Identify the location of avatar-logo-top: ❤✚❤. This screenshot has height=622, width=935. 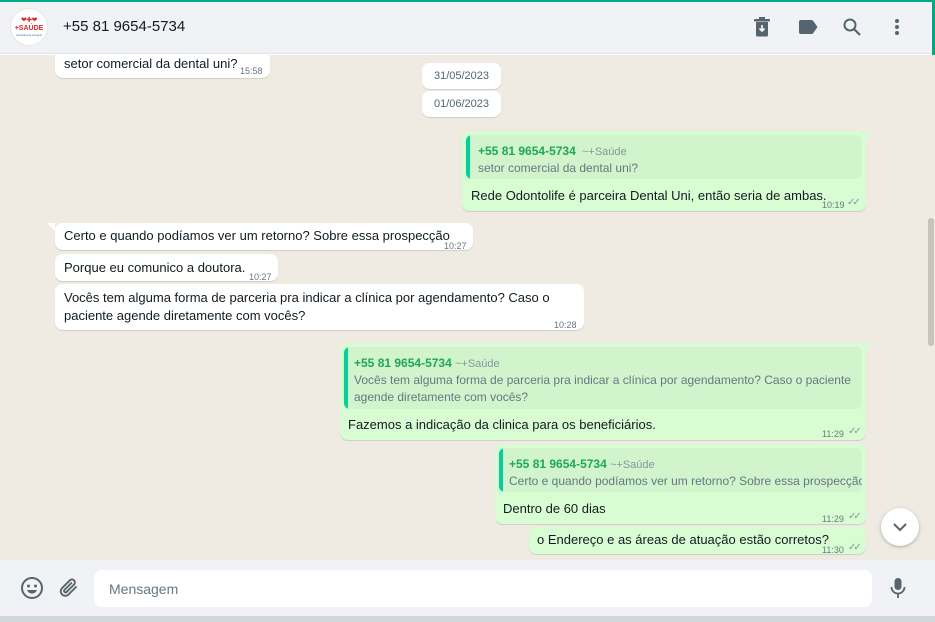
(29, 20).